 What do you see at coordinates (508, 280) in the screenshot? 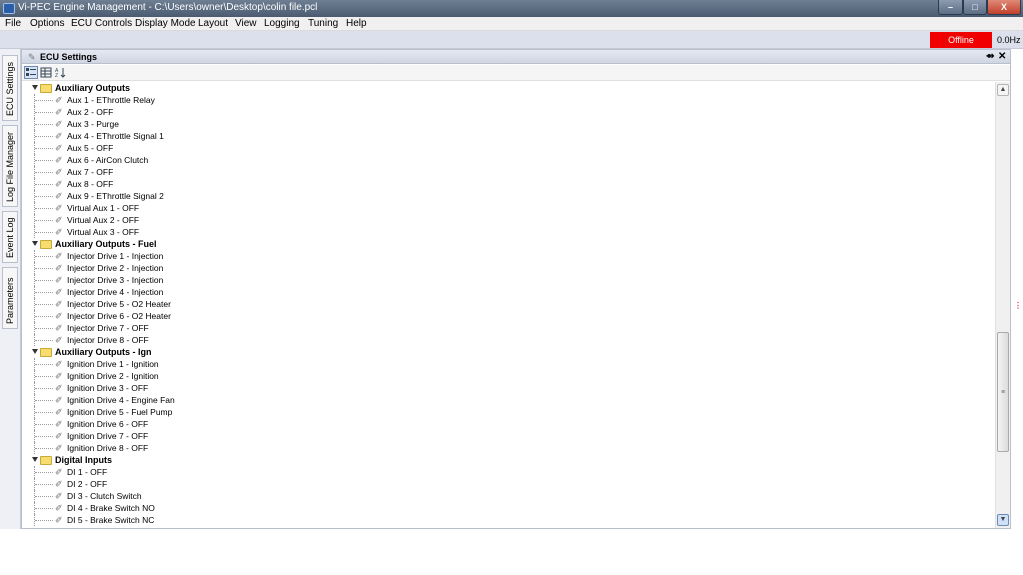
I see `tree-item: ✐ Injector Drive 3 - Injection` at bounding box center [508, 280].